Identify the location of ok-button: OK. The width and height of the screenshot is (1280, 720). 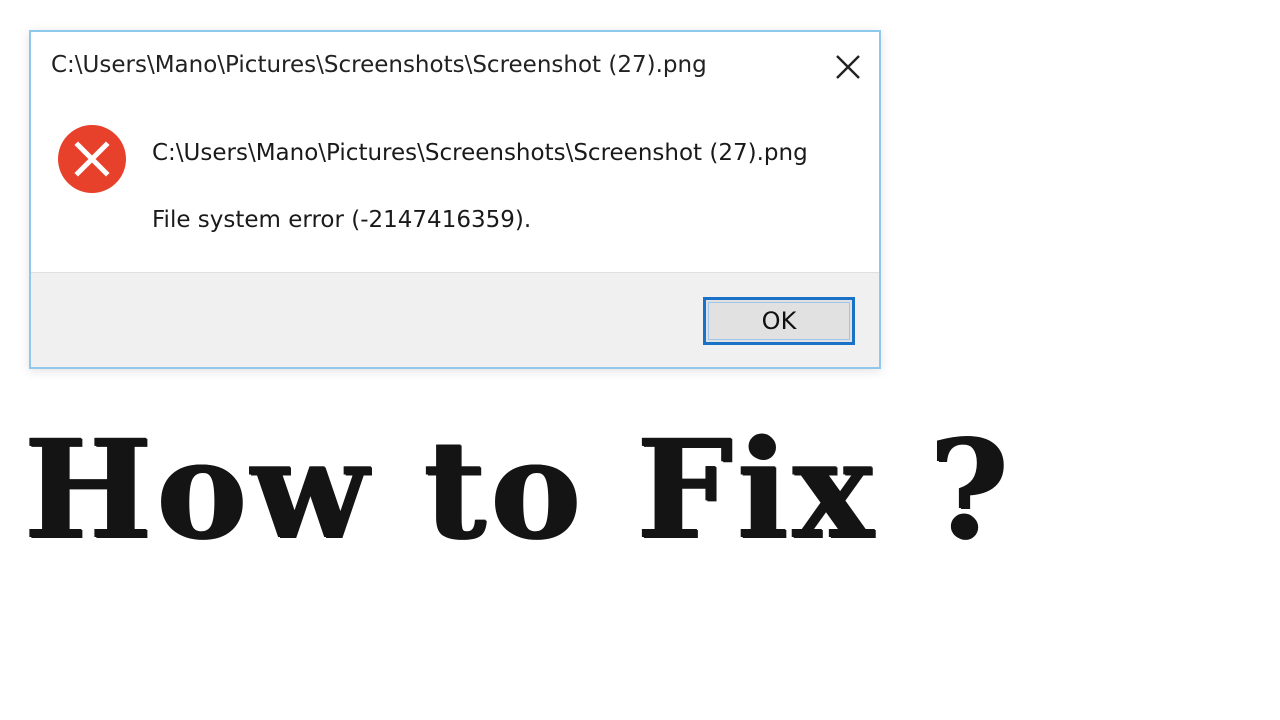
(779, 321).